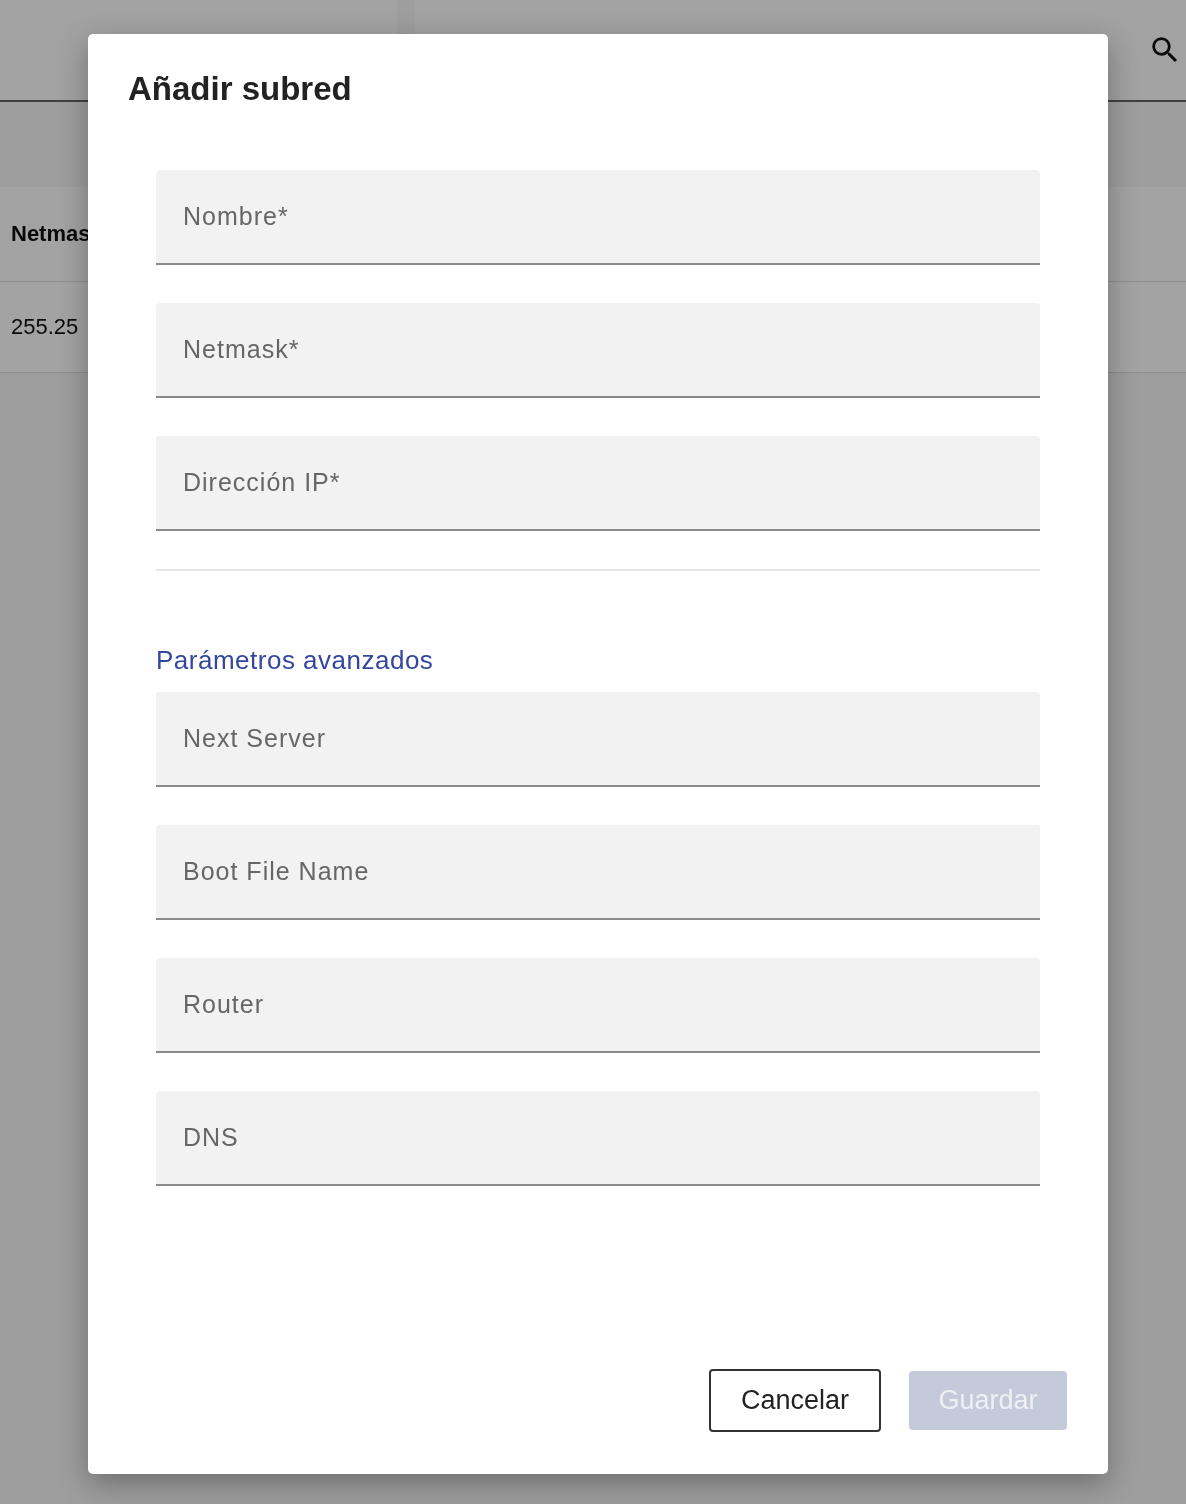 The image size is (1186, 1504). What do you see at coordinates (598, 872) in the screenshot?
I see `text-field: Boot File Name` at bounding box center [598, 872].